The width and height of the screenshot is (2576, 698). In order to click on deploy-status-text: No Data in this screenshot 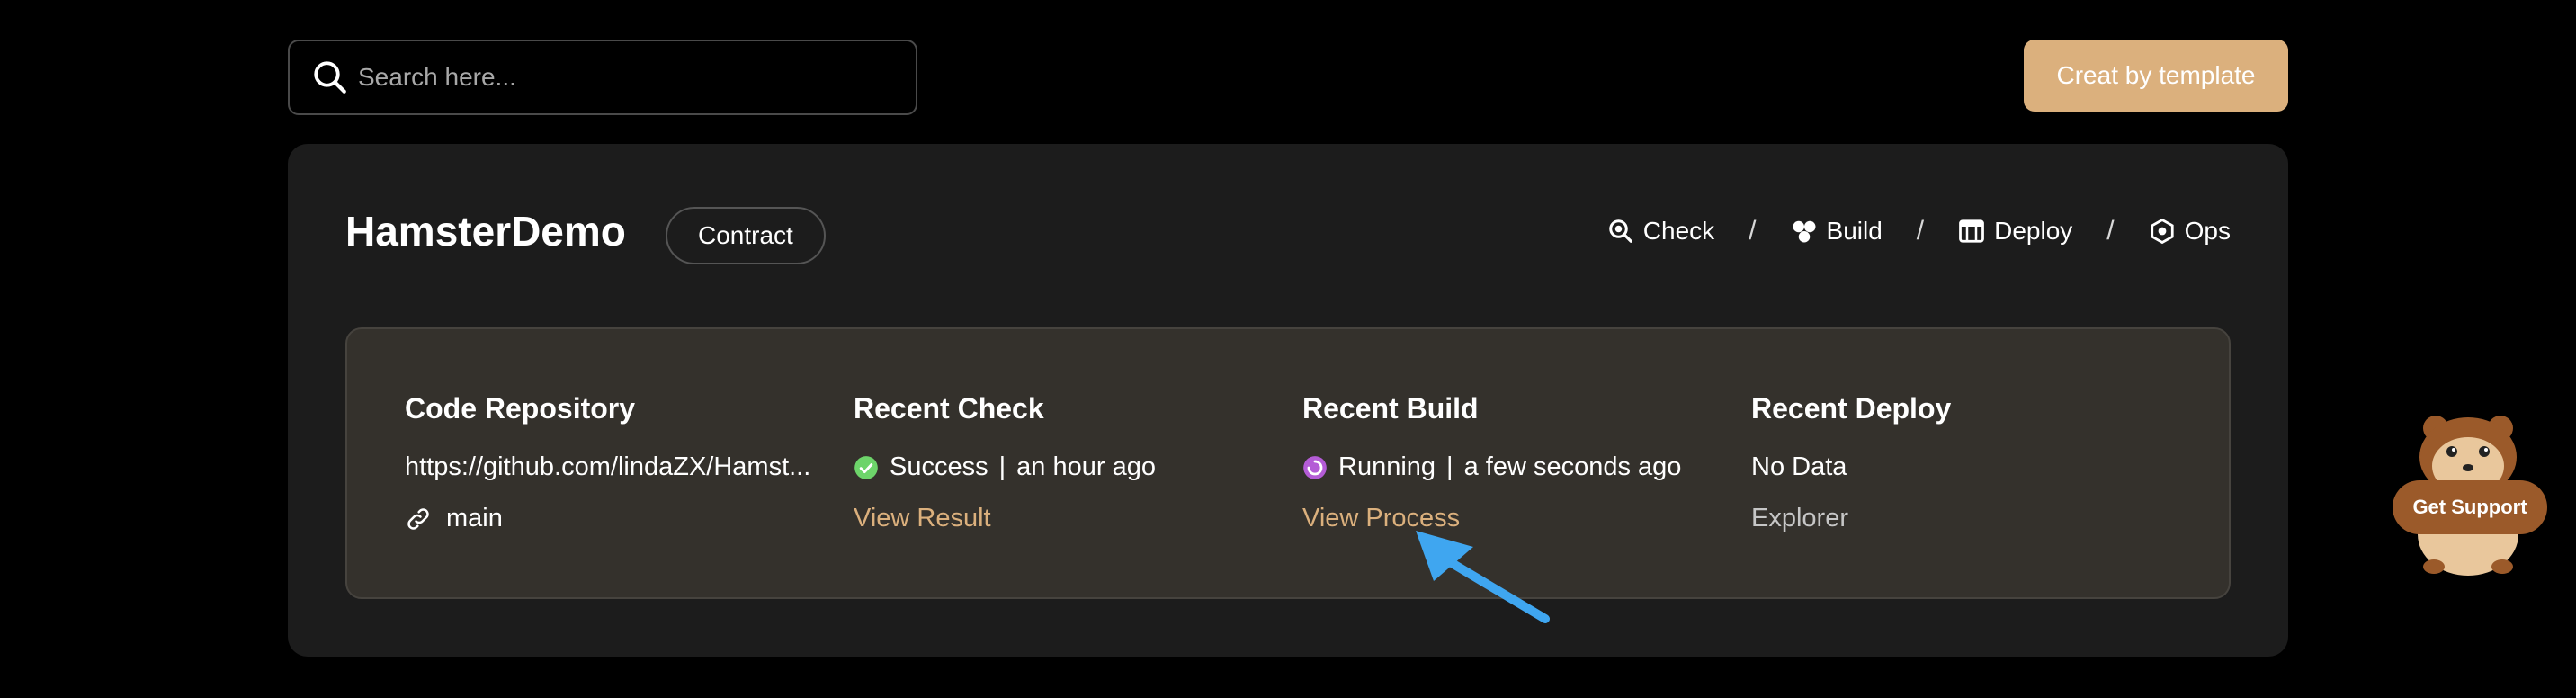, I will do `click(1799, 467)`.